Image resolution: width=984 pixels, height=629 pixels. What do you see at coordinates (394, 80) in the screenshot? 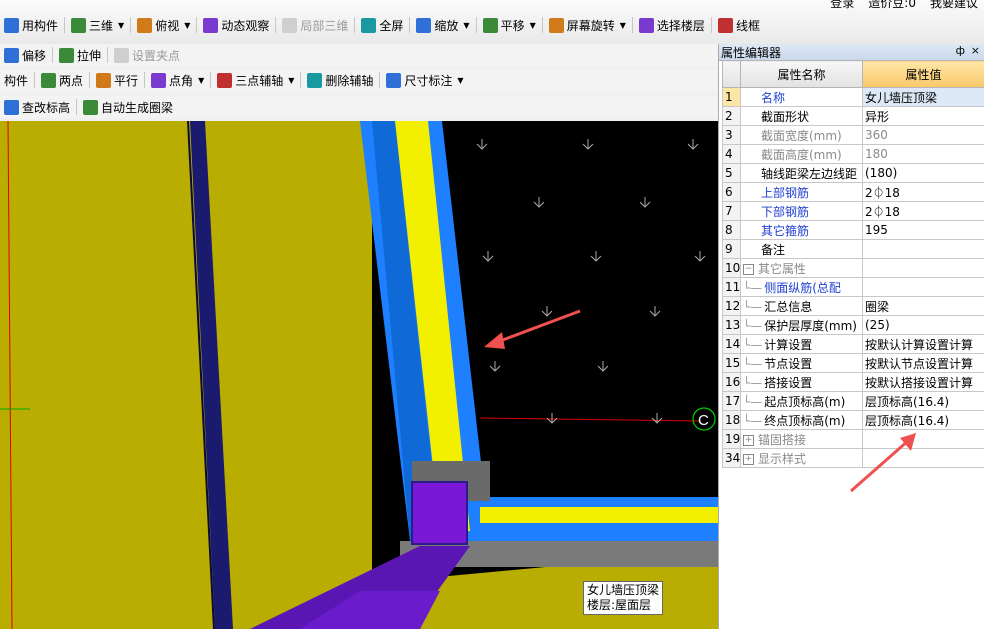
I see `dimension-icon` at bounding box center [394, 80].